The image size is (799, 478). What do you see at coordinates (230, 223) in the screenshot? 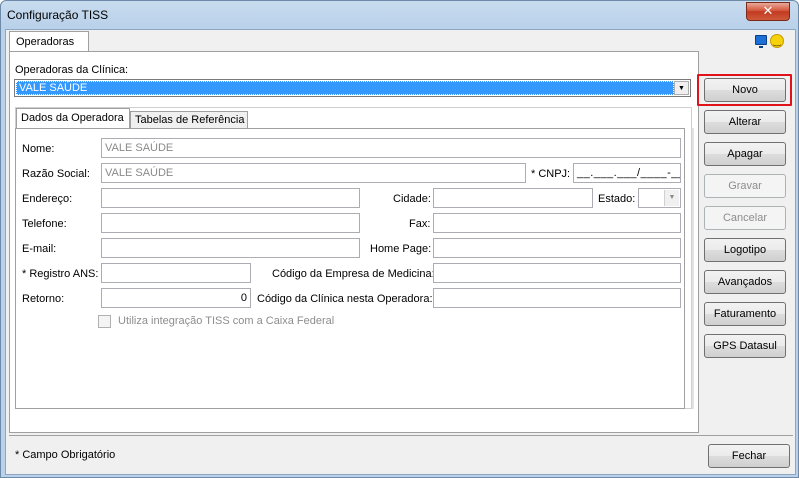
I see `telefone-field` at bounding box center [230, 223].